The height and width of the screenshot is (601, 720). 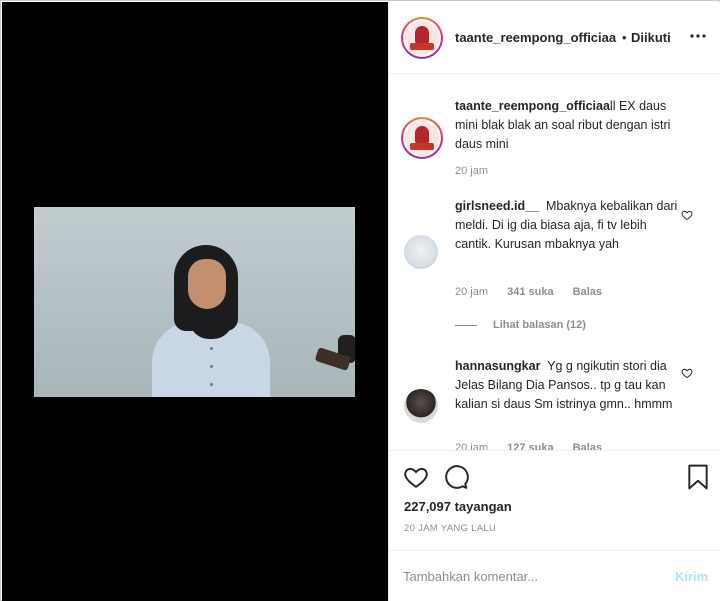 I want to click on post-header: taante_reempong_officiaa • Diikuti, so click(x=554, y=38).